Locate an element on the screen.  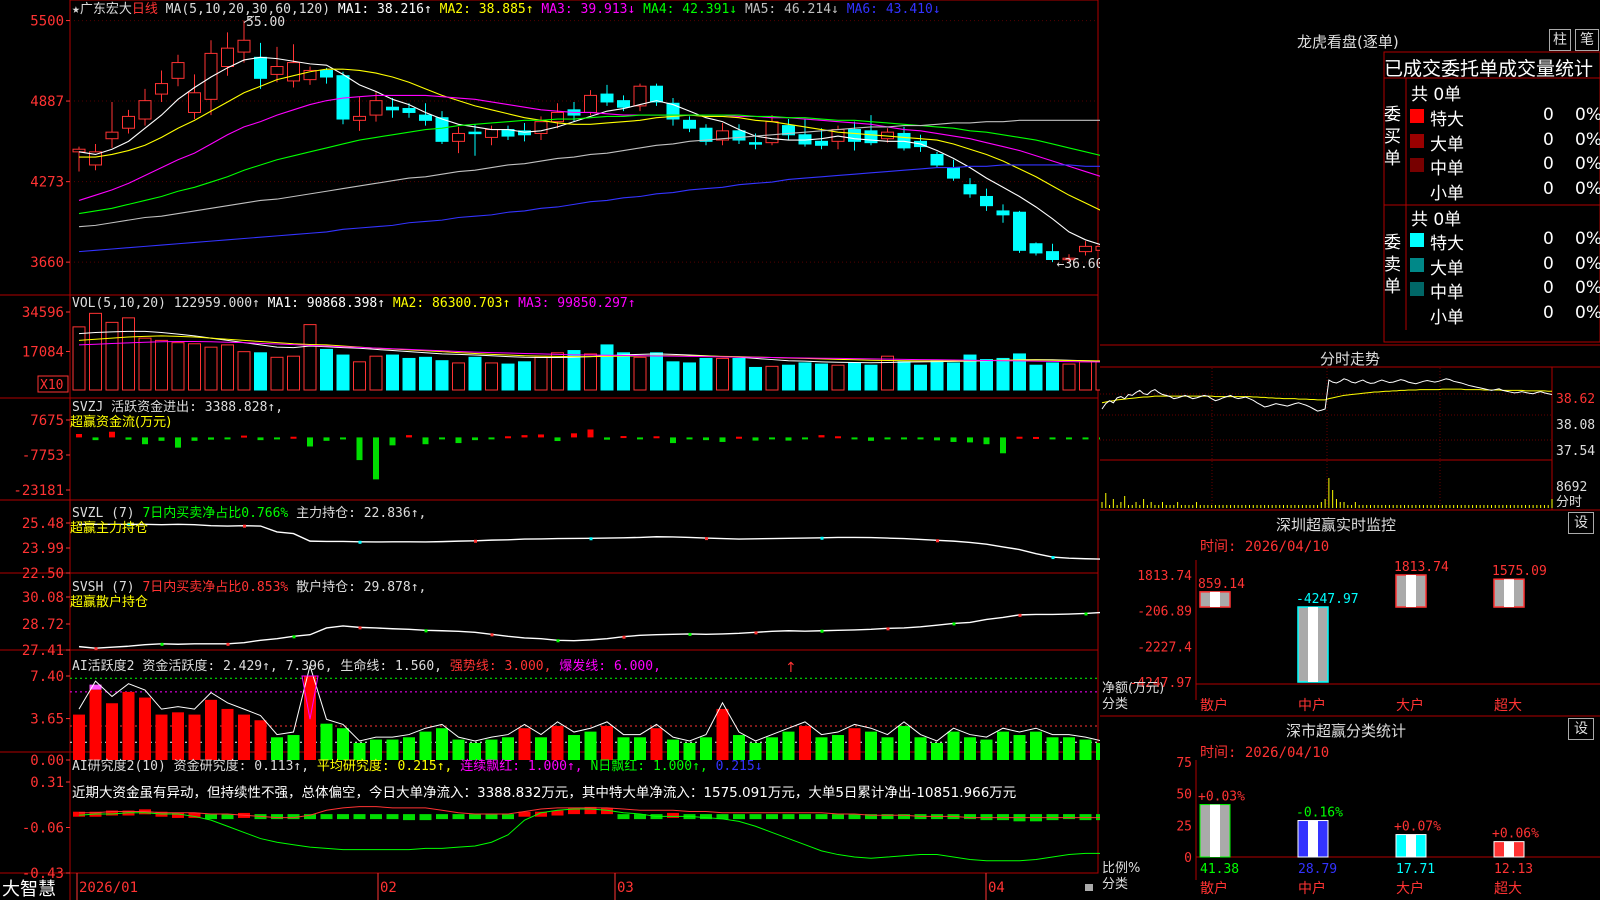
svsh-tick-label: 28.72 is located at coordinates (43, 625).